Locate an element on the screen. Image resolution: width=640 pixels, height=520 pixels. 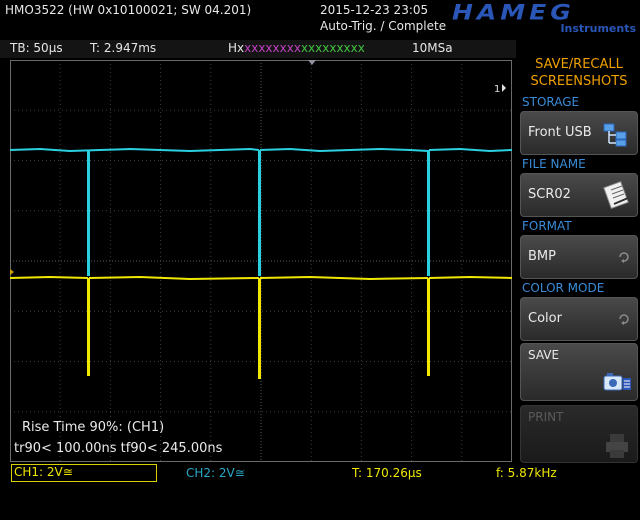
brand-logo: HAMEG Instruments is located at coordinates (545, 19).